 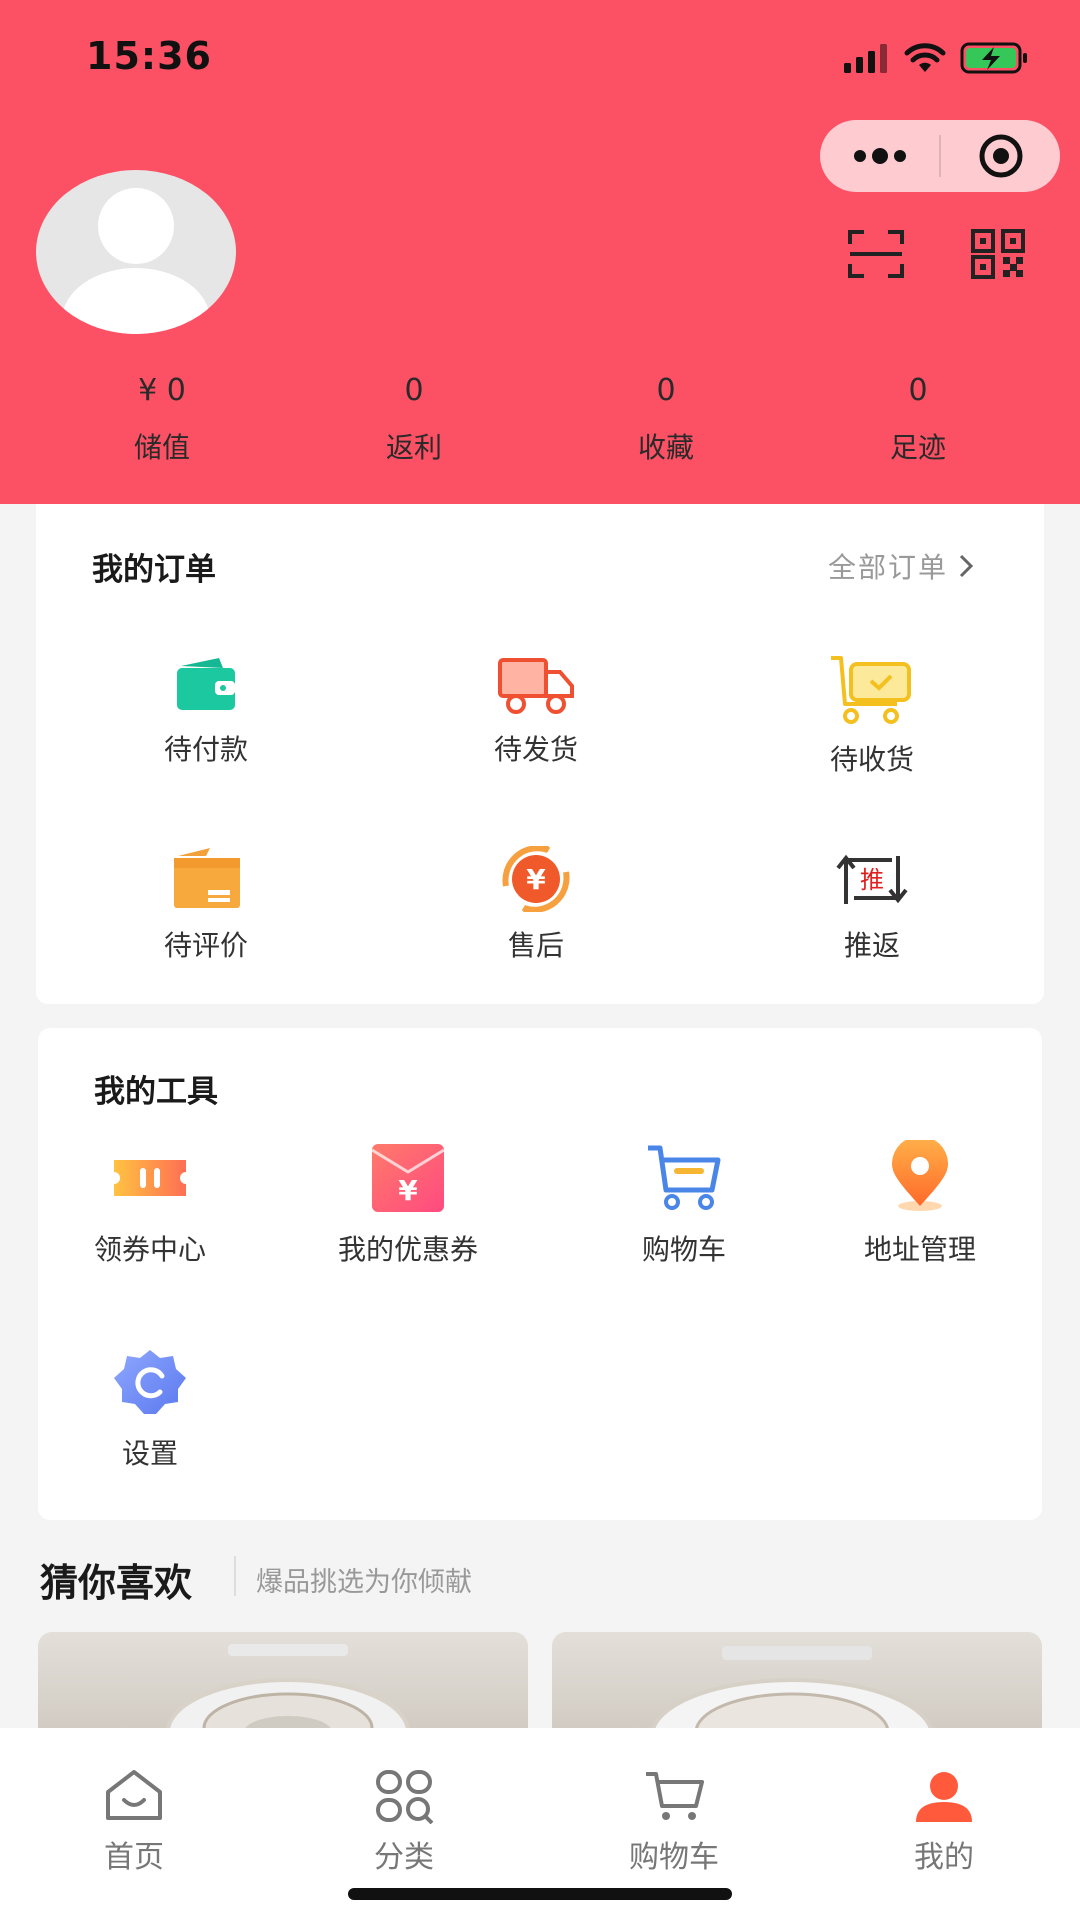 What do you see at coordinates (535, 749) in the screenshot?
I see `order-label: 待发货` at bounding box center [535, 749].